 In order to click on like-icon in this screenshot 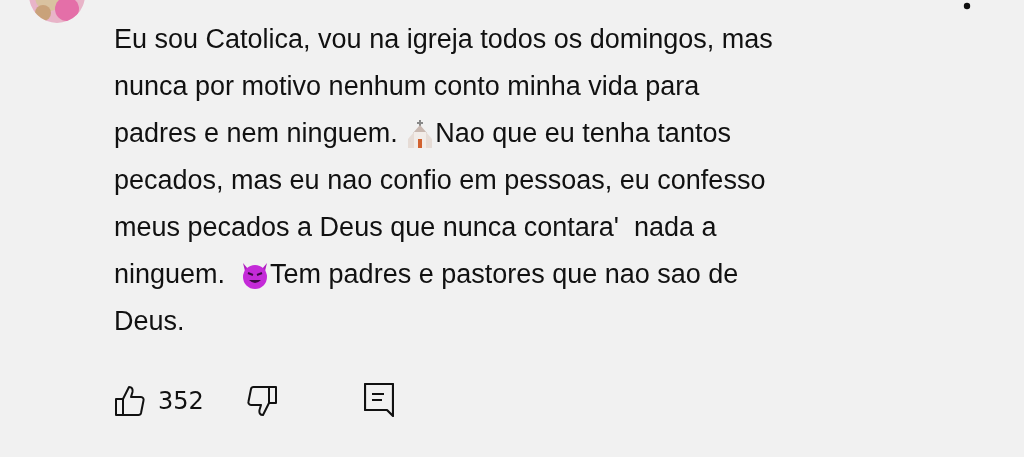, I will do `click(130, 401)`.